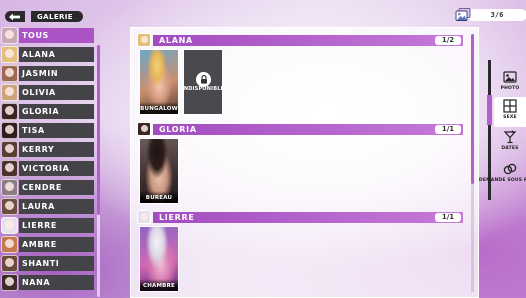 This screenshot has width=526, height=298. I want to click on gallery-counter-value: 3/6, so click(496, 15).